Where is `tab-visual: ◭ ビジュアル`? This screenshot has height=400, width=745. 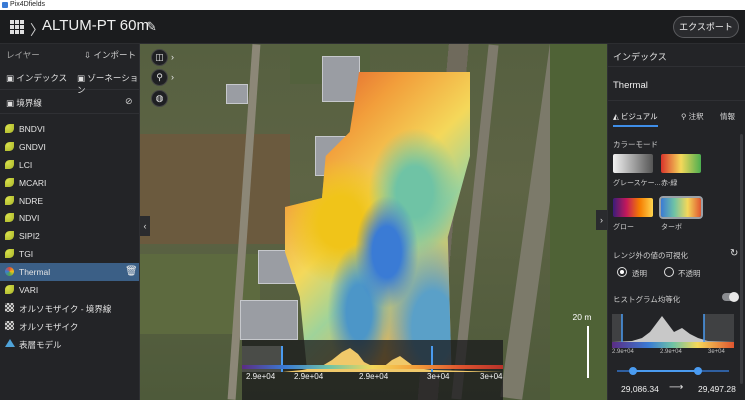 tab-visual: ◭ ビジュアル is located at coordinates (635, 119).